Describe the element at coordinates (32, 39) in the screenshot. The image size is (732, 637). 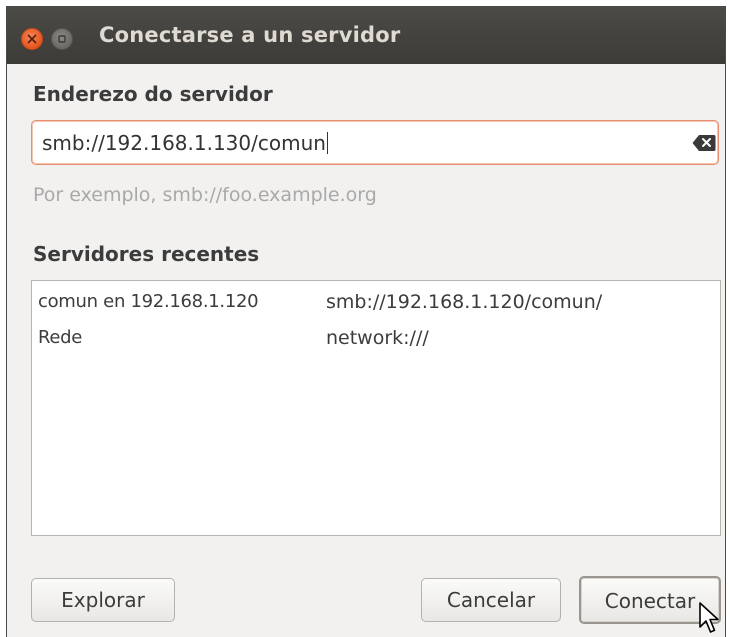
I see `close-icon` at that location.